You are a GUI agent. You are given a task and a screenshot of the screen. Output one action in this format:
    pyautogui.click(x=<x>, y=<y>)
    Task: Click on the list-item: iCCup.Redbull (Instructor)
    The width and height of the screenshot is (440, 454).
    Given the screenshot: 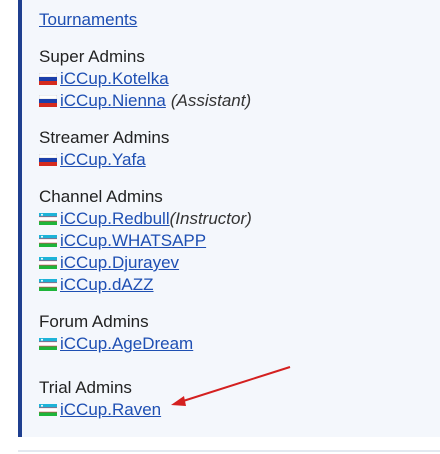 What is the action you would take?
    pyautogui.click(x=234, y=219)
    